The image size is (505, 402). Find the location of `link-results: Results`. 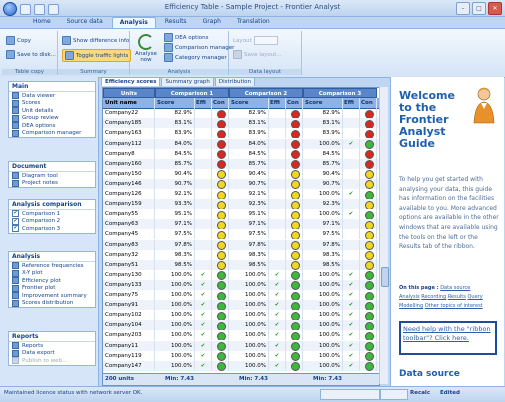

link-results: Results is located at coordinates (457, 297).